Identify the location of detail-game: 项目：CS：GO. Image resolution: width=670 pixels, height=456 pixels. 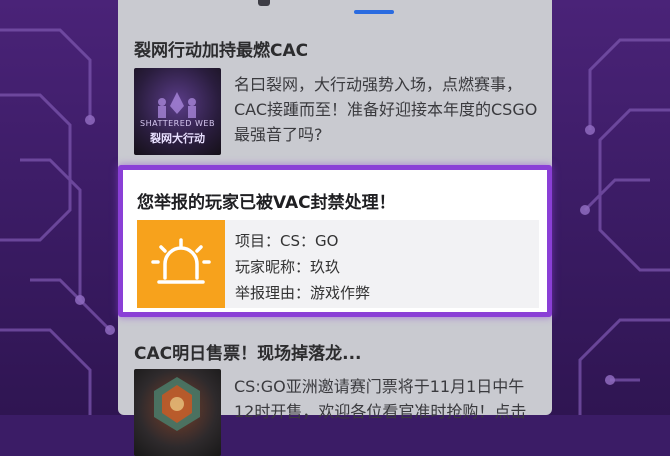
(287, 241).